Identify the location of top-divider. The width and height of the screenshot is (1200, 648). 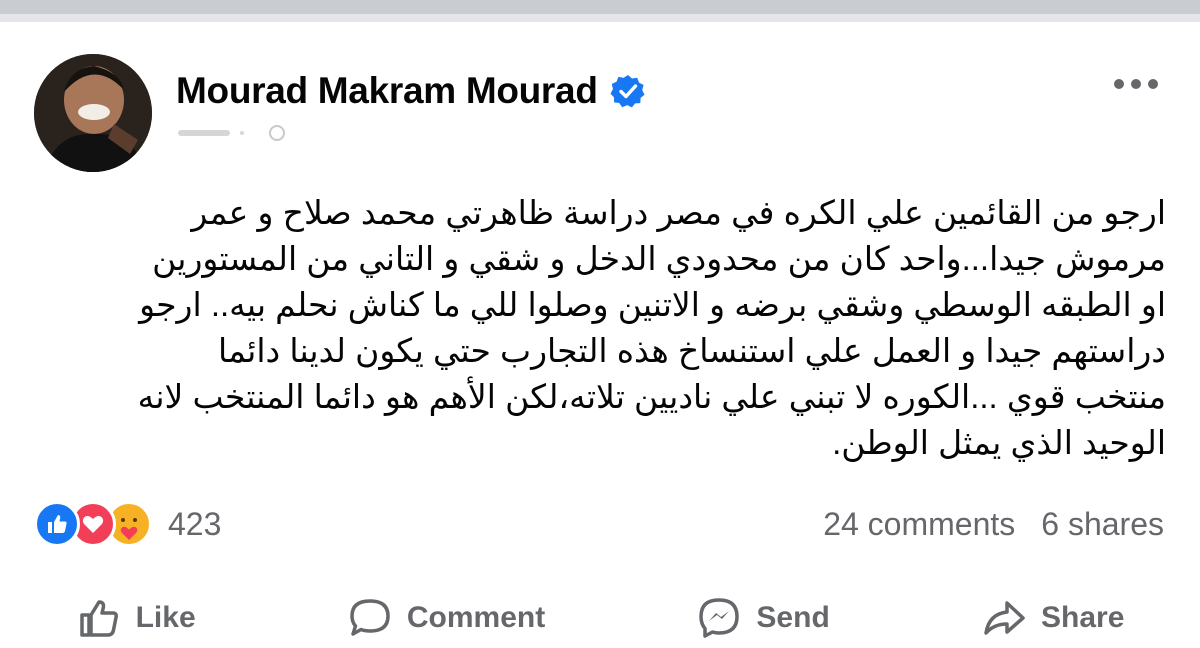
(600, 11).